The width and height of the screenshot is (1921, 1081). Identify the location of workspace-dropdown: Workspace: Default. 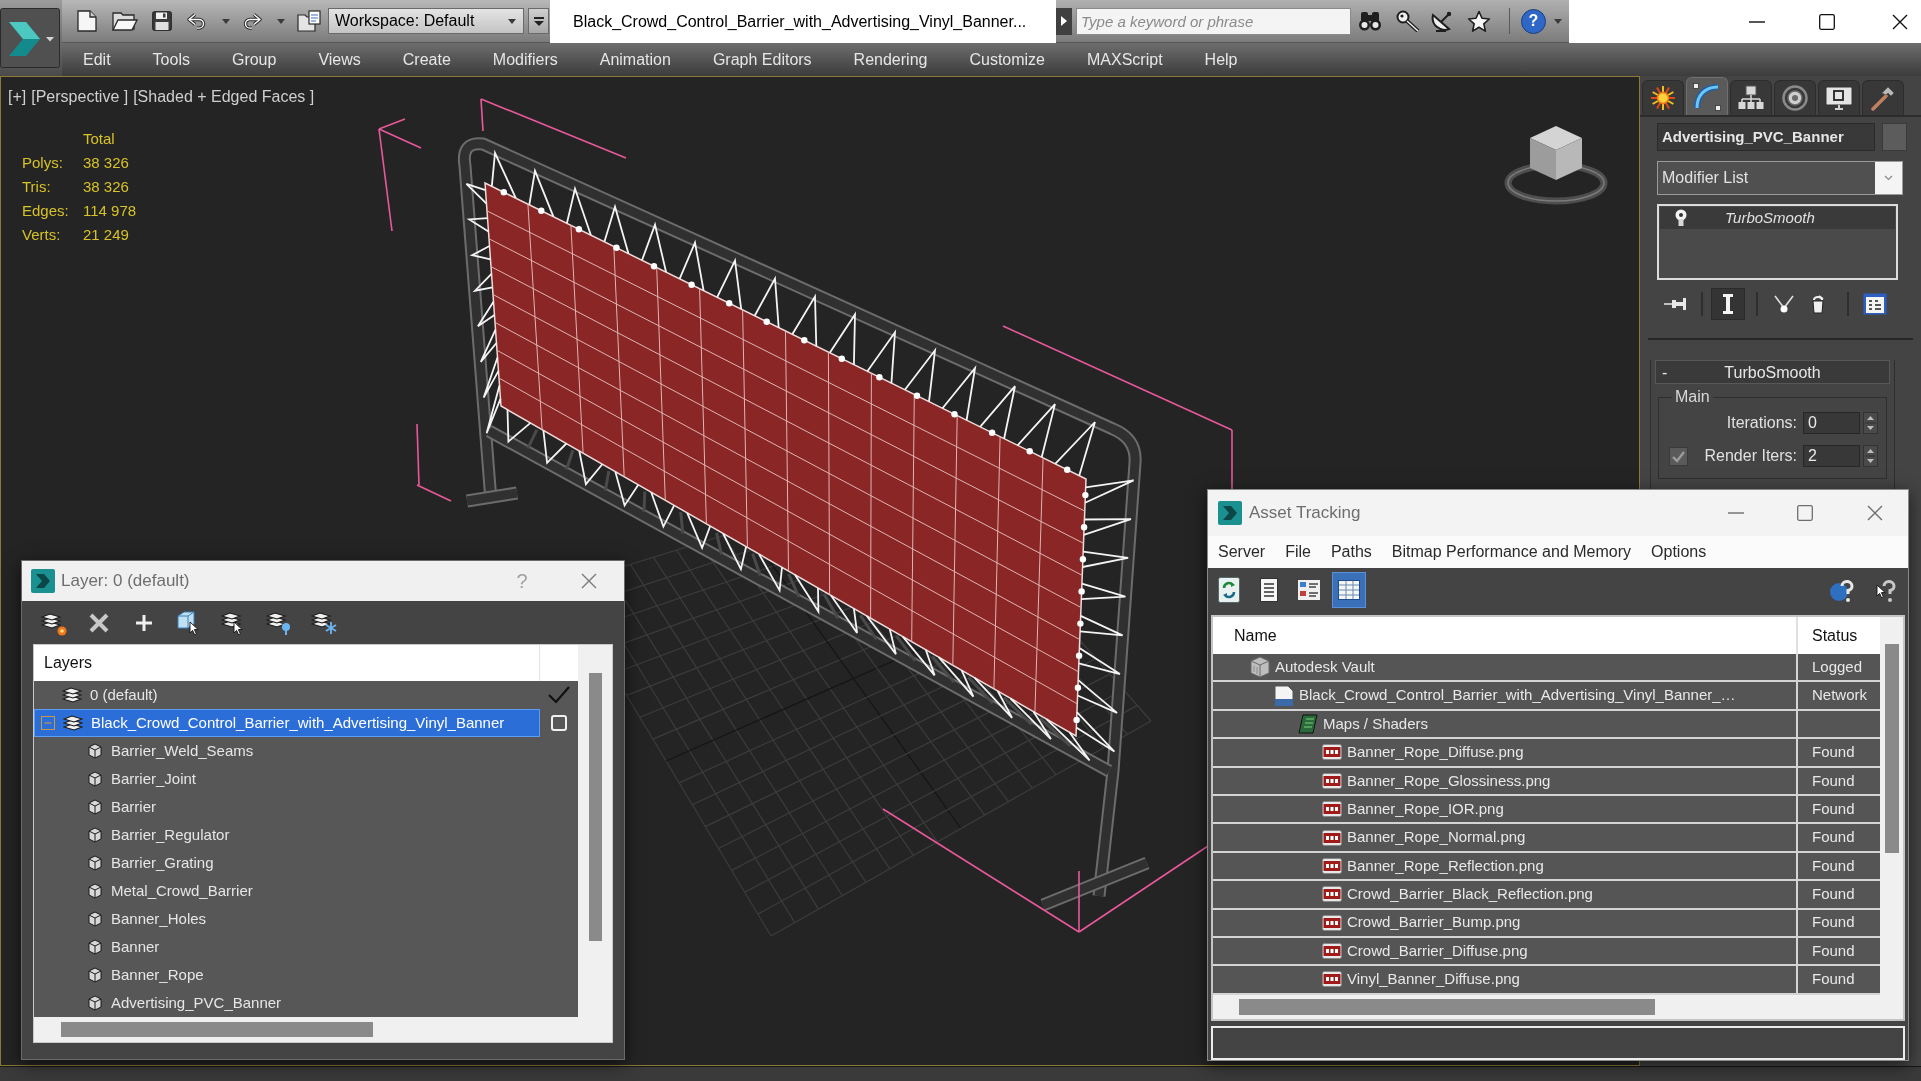
(426, 21).